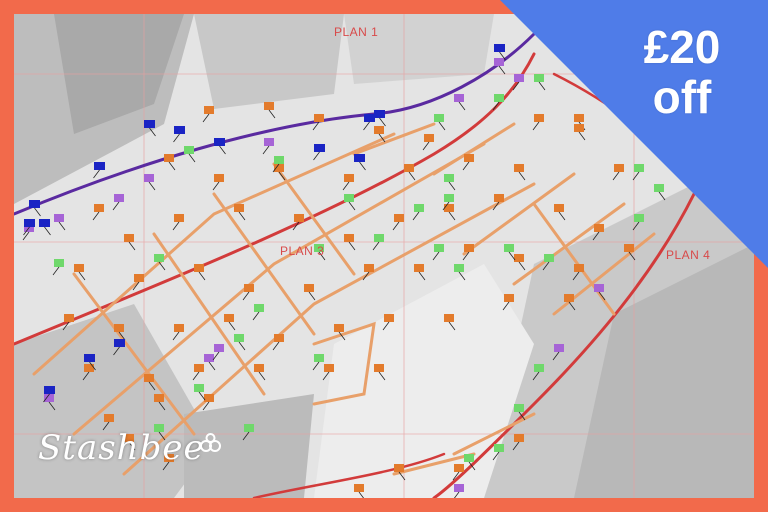  I want to click on discount-text: £20 off, so click(682, 72).